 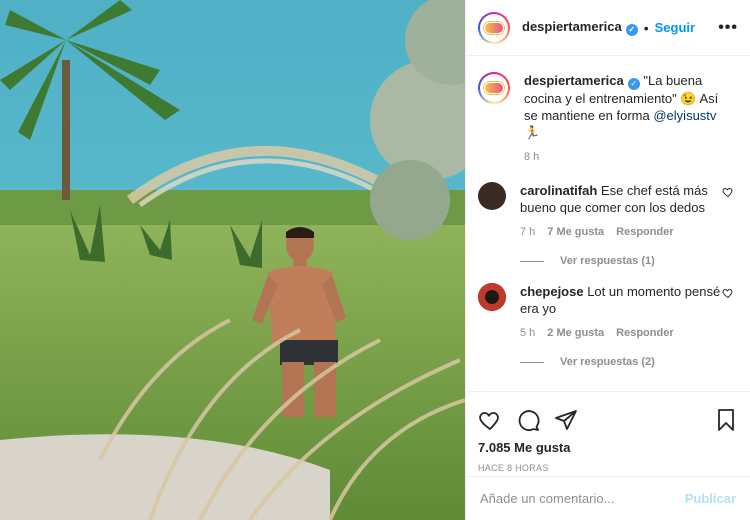 What do you see at coordinates (607, 362) in the screenshot?
I see `view-replies-label: Ver respuestas (2)` at bounding box center [607, 362].